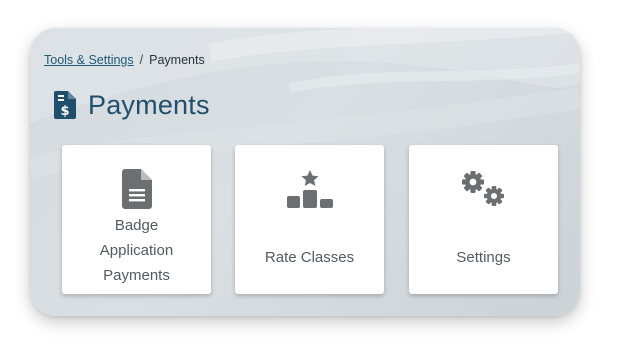 This screenshot has width=636, height=346. What do you see at coordinates (309, 219) in the screenshot?
I see `card-rate-classes: Rate Classes` at bounding box center [309, 219].